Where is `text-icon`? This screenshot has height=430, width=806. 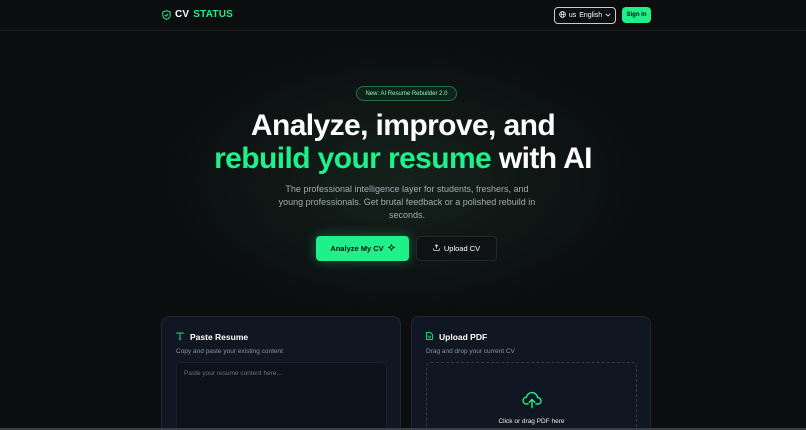 text-icon is located at coordinates (180, 337).